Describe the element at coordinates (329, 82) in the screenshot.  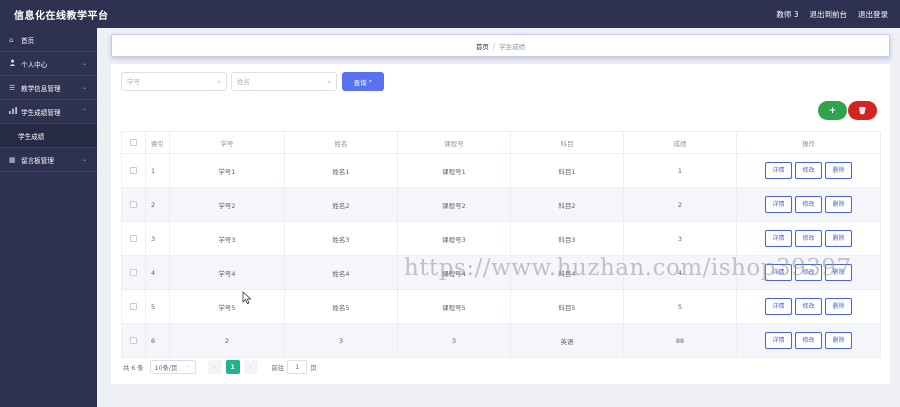
I see `search-icon: ⌕` at that location.